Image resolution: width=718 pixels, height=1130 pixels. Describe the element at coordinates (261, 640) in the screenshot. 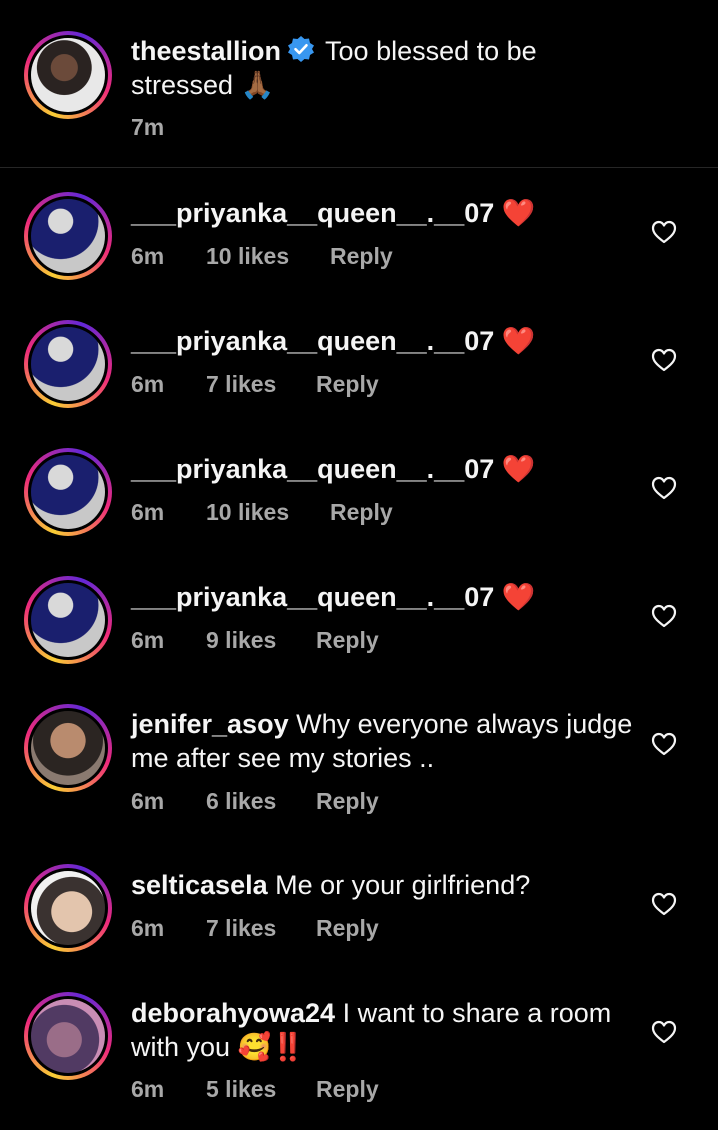

I see `comment-likes: 9 likes` at that location.